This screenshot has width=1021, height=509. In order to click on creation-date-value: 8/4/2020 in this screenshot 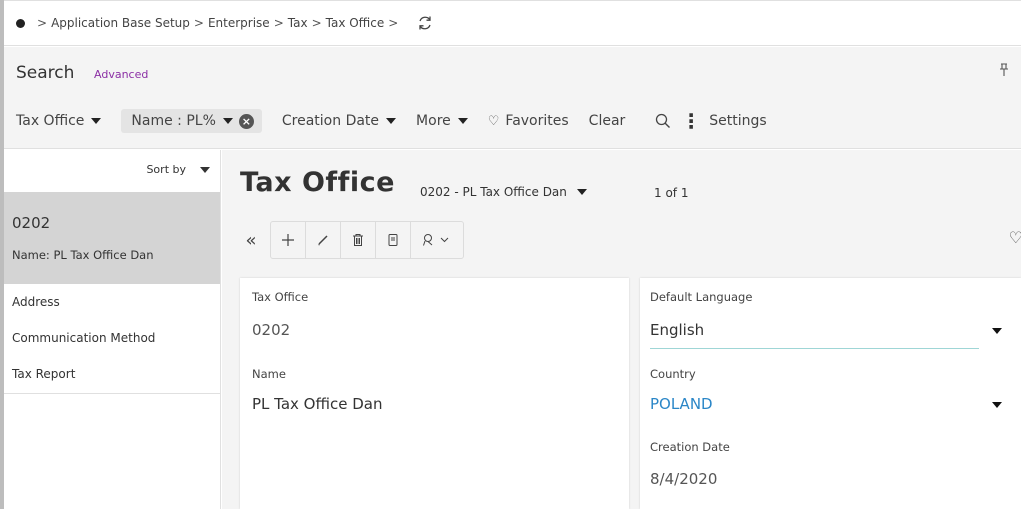, I will do `click(684, 479)`.